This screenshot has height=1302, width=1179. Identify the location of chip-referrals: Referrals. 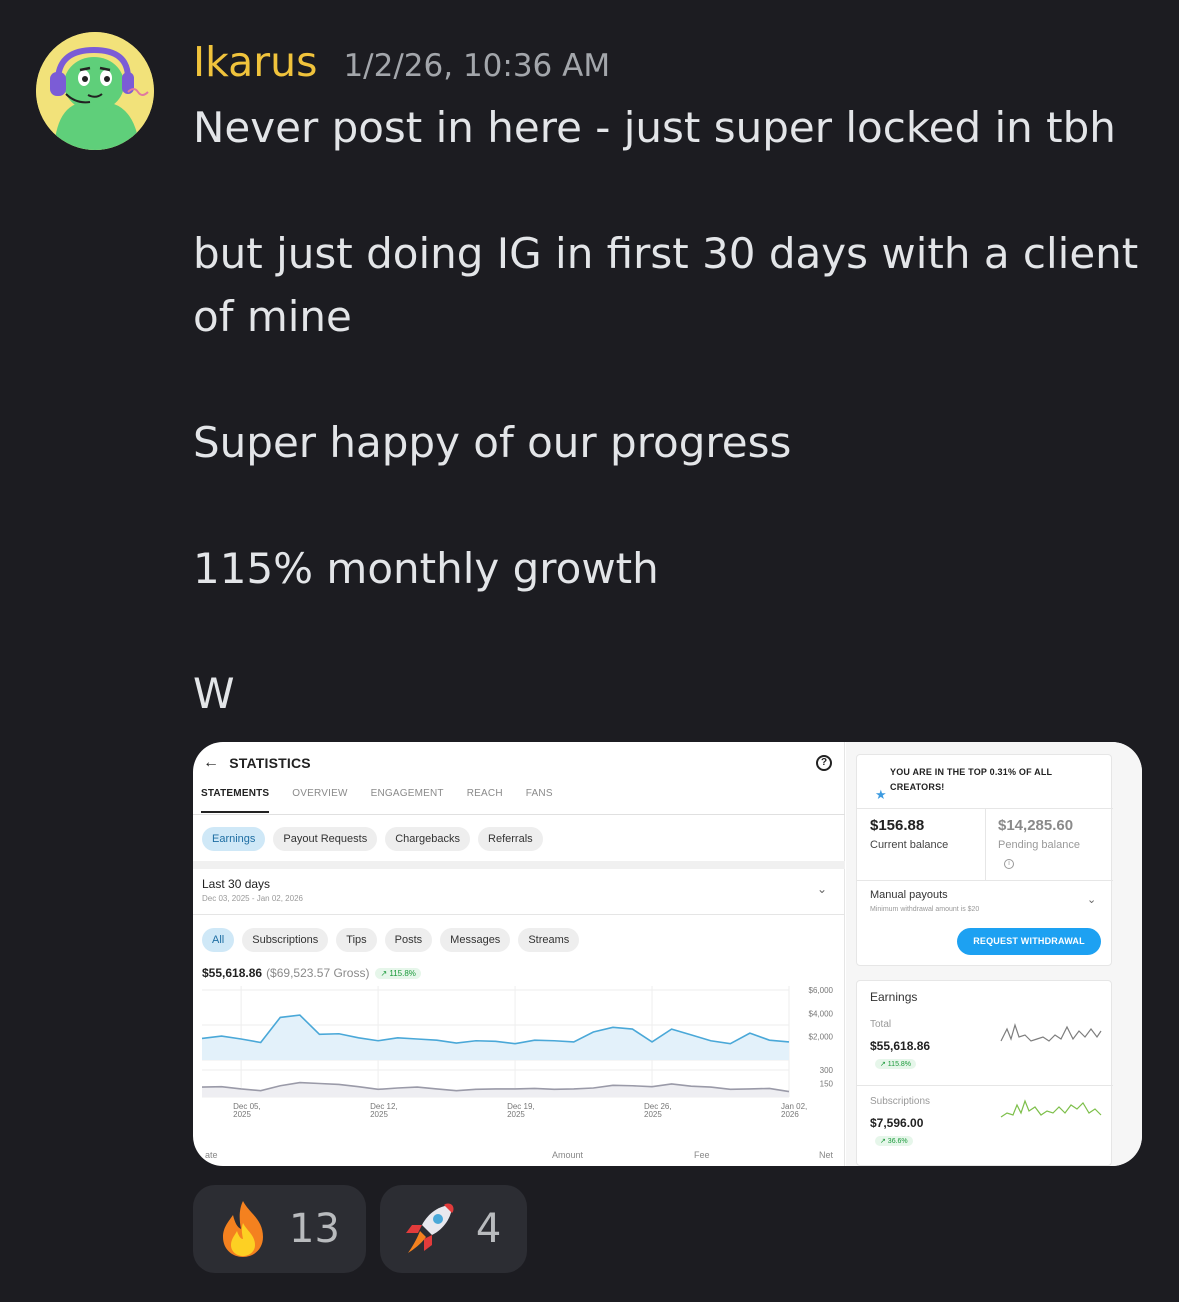
(510, 839).